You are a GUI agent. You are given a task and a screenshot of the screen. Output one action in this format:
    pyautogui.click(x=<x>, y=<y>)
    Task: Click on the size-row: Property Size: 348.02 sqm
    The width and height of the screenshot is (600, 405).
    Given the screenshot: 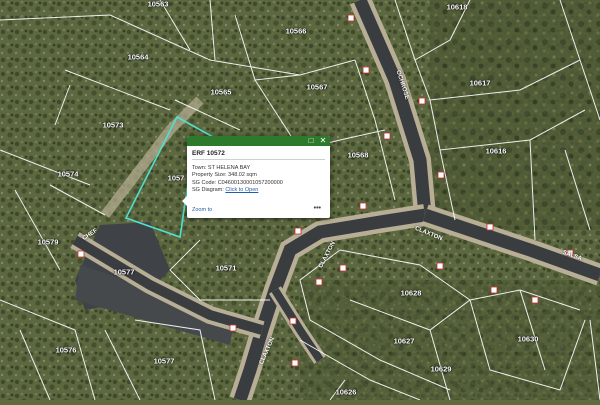 What is the action you would take?
    pyautogui.click(x=237, y=175)
    